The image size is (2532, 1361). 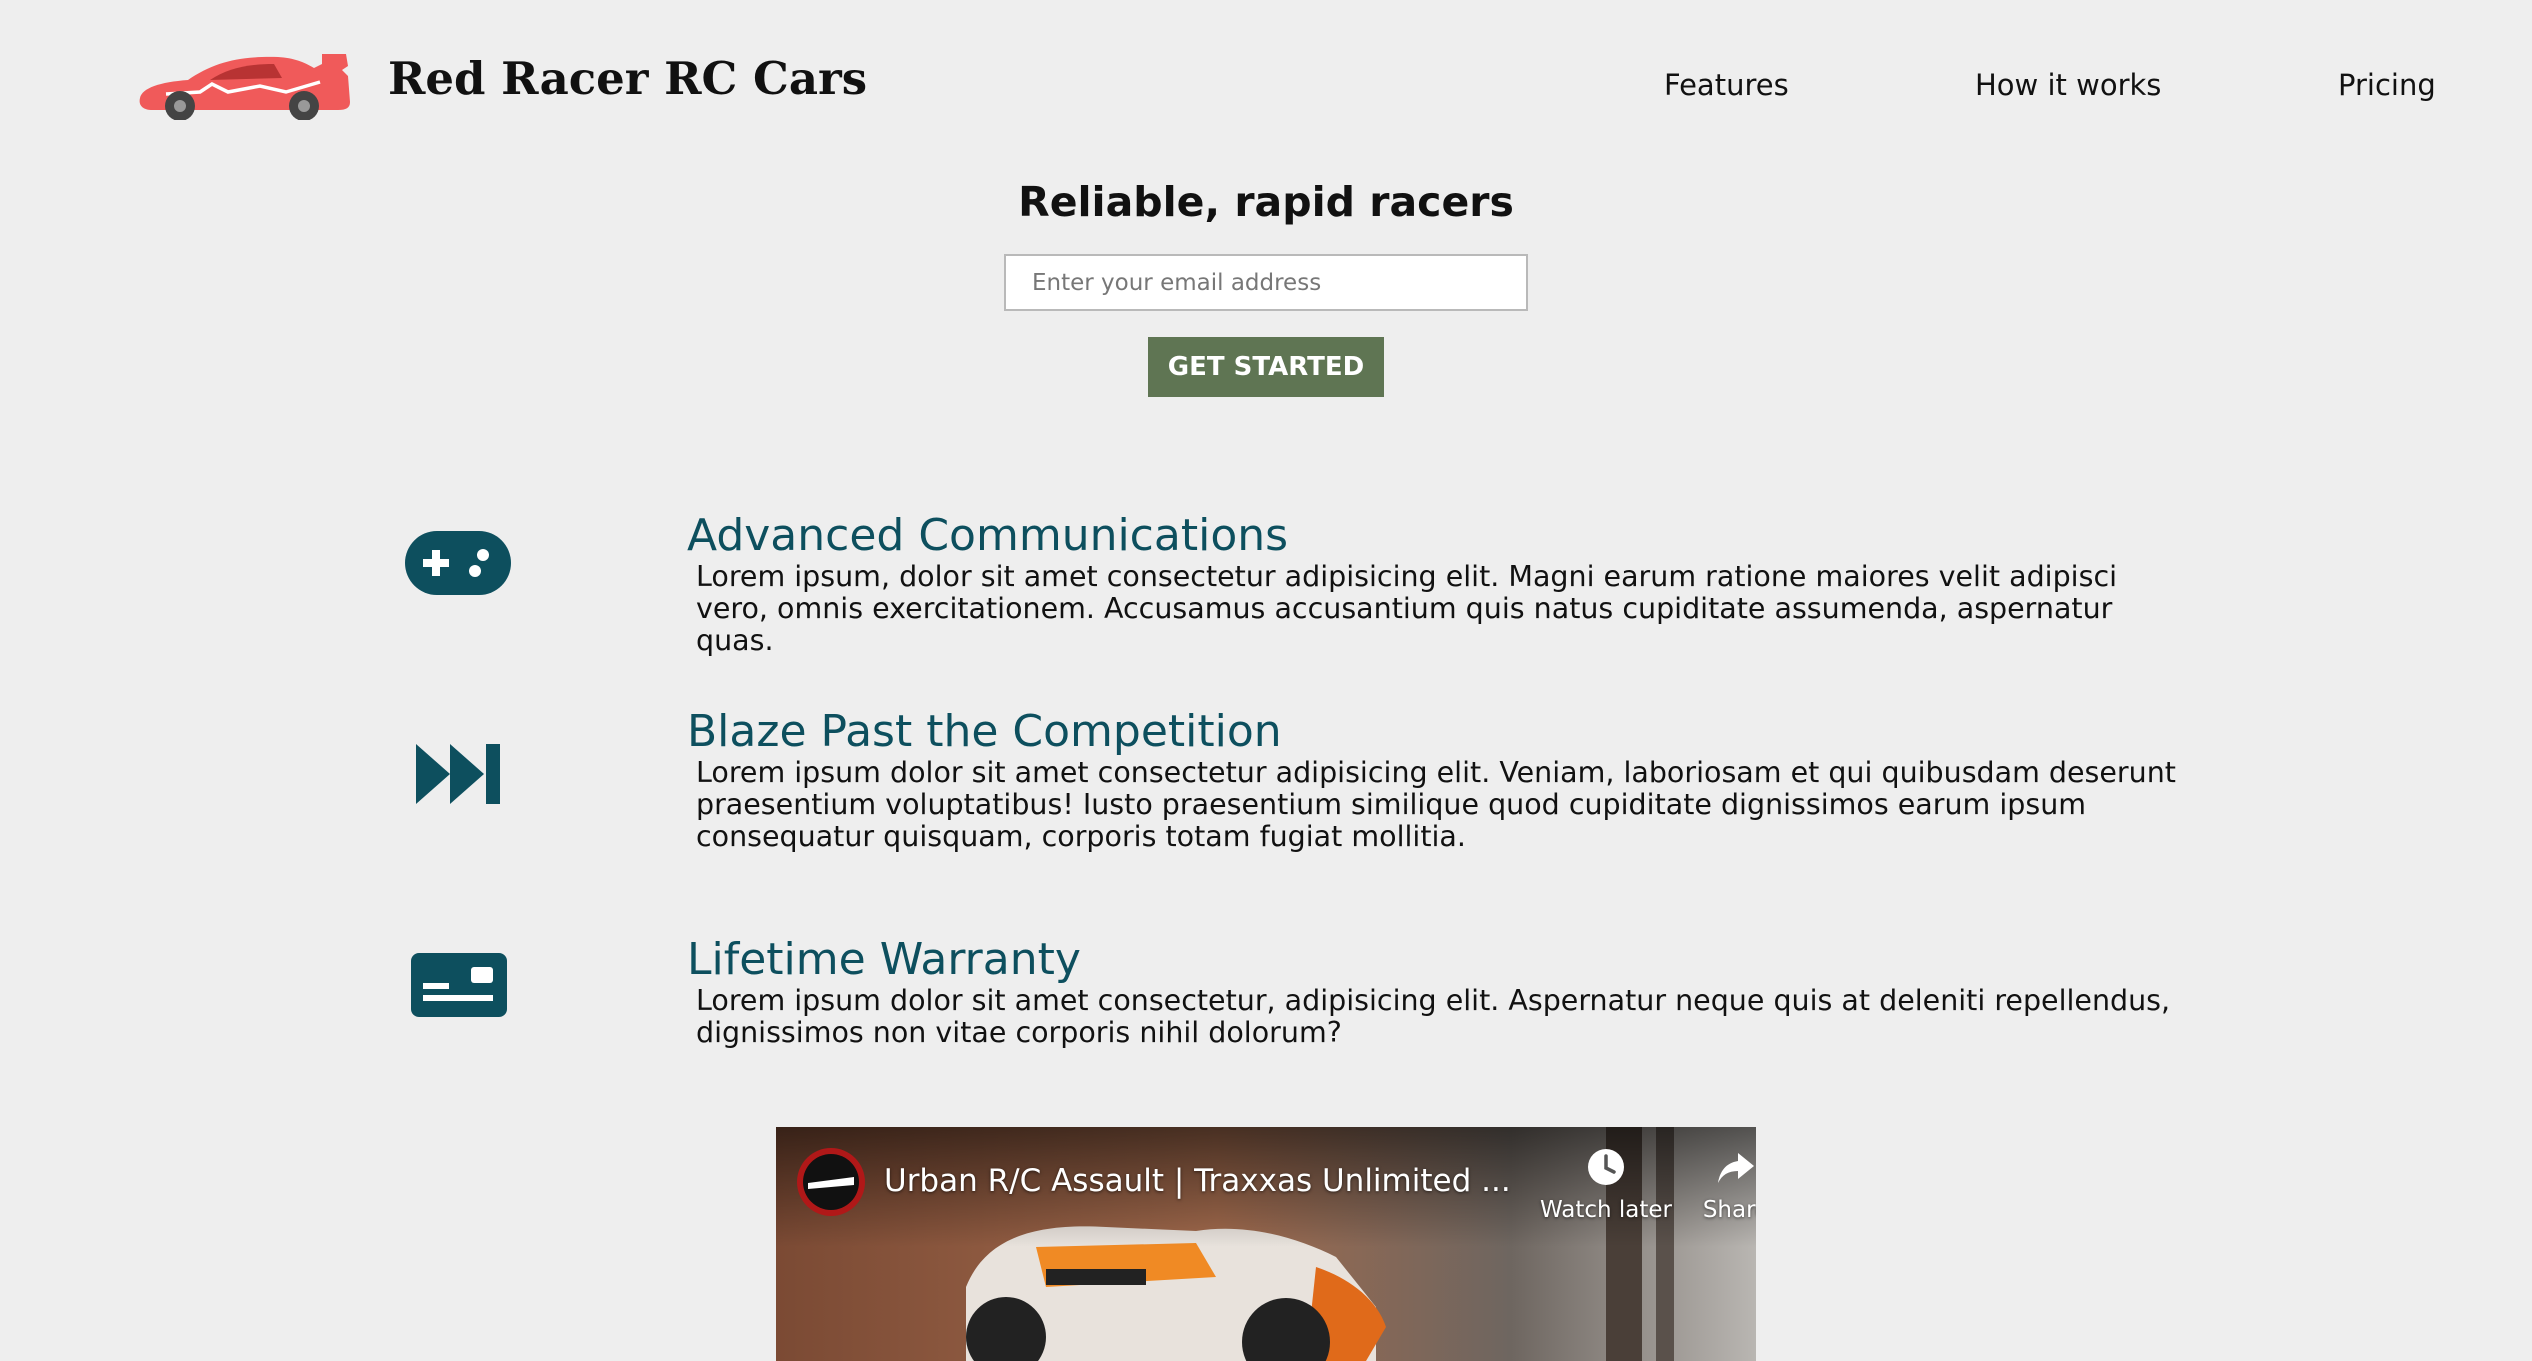 What do you see at coordinates (1726, 85) in the screenshot?
I see `nav-link-features: Features` at bounding box center [1726, 85].